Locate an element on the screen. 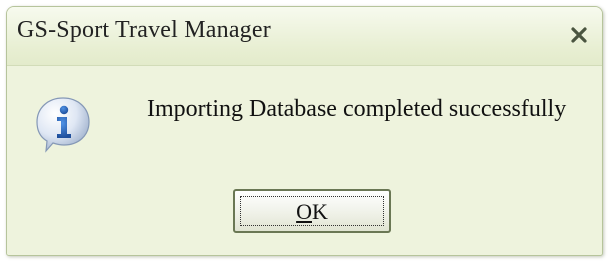 This screenshot has width=609, height=262. close-button is located at coordinates (579, 35).